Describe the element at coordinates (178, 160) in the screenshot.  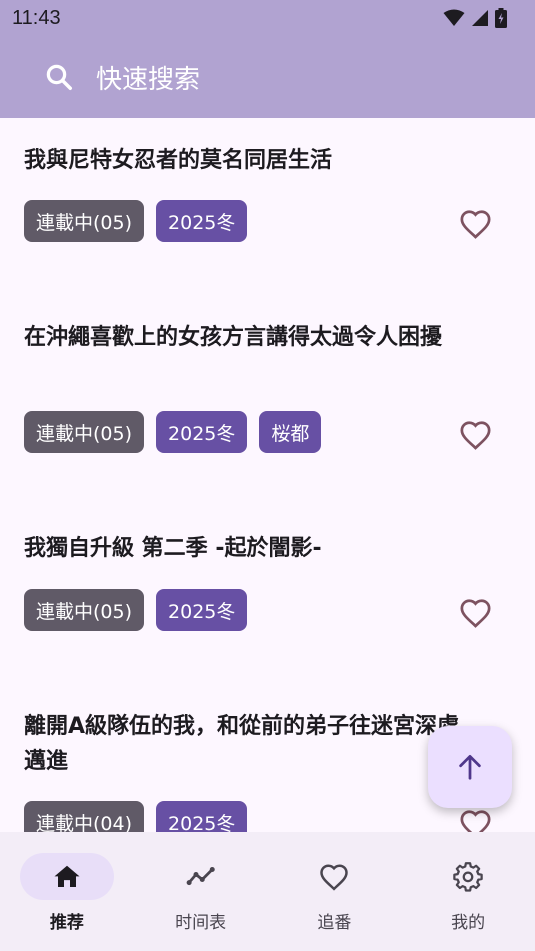
I see `item-title: 我與尼特女忍者的莫名同居生活` at that location.